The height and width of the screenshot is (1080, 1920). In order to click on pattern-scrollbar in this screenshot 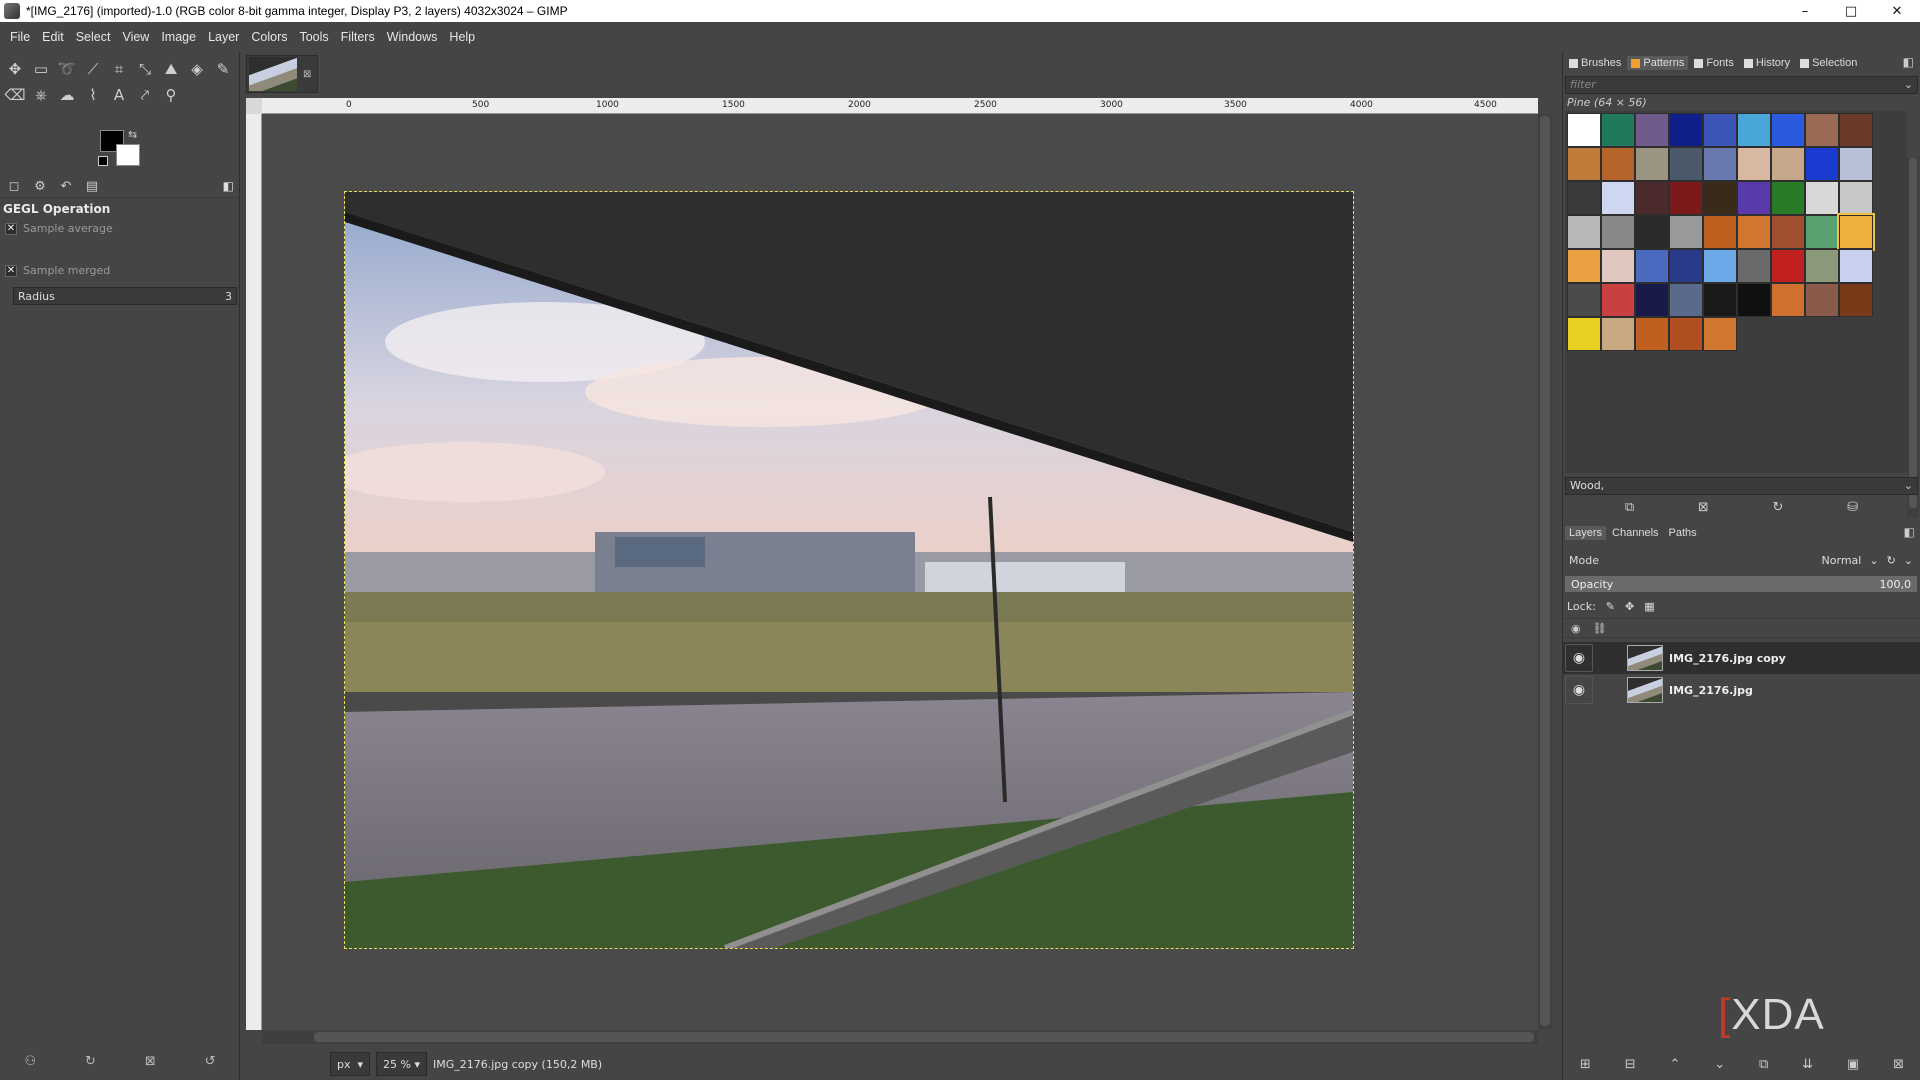, I will do `click(1913, 338)`.